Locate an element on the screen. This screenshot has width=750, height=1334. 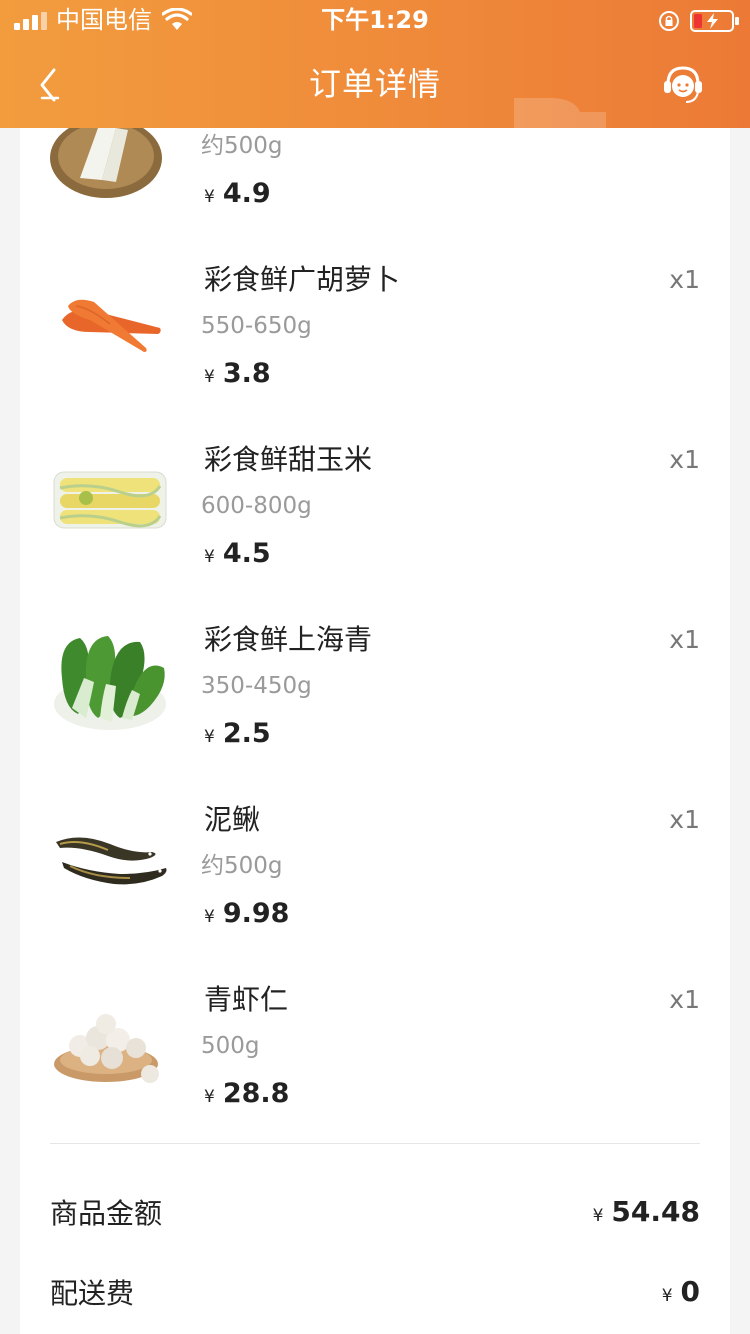
product-price: ¥4.5 is located at coordinates (237, 555).